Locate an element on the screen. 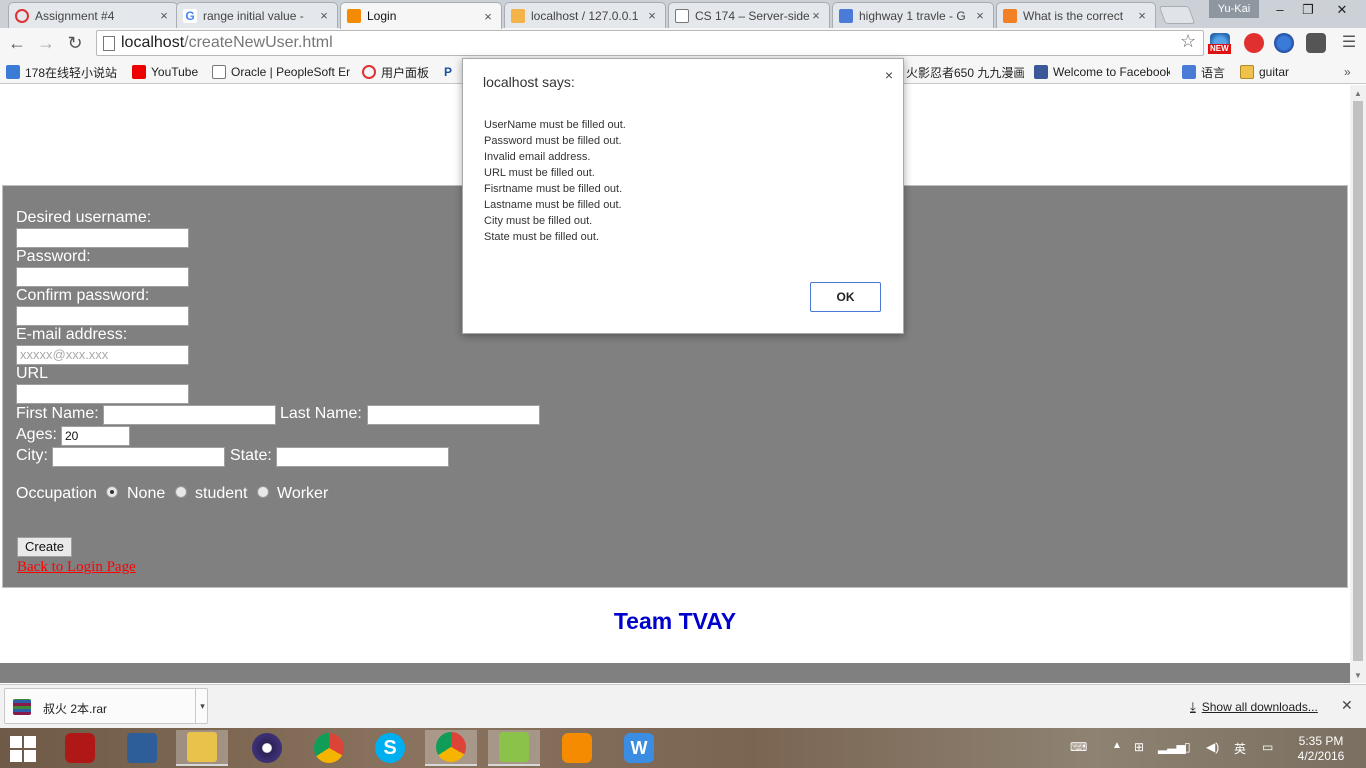 The width and height of the screenshot is (1366, 768). username-input is located at coordinates (102, 238).